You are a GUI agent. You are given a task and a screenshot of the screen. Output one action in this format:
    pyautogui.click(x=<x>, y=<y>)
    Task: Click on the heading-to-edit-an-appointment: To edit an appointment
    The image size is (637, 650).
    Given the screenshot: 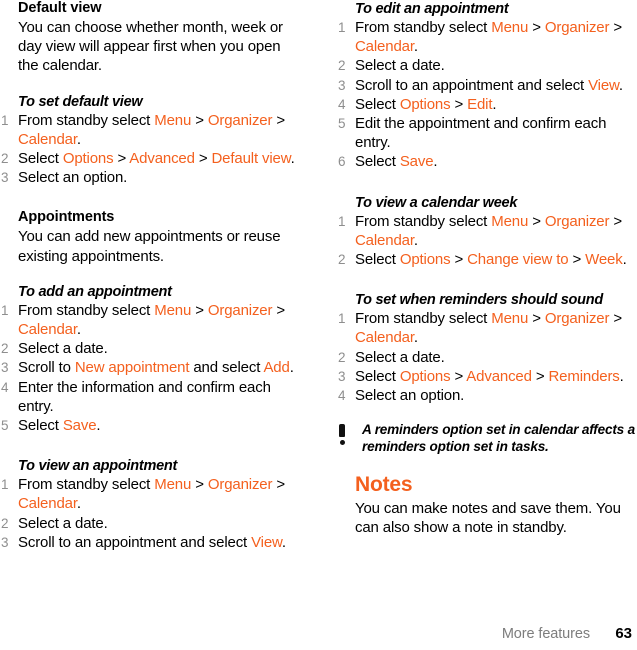 What is the action you would take?
    pyautogui.click(x=432, y=9)
    